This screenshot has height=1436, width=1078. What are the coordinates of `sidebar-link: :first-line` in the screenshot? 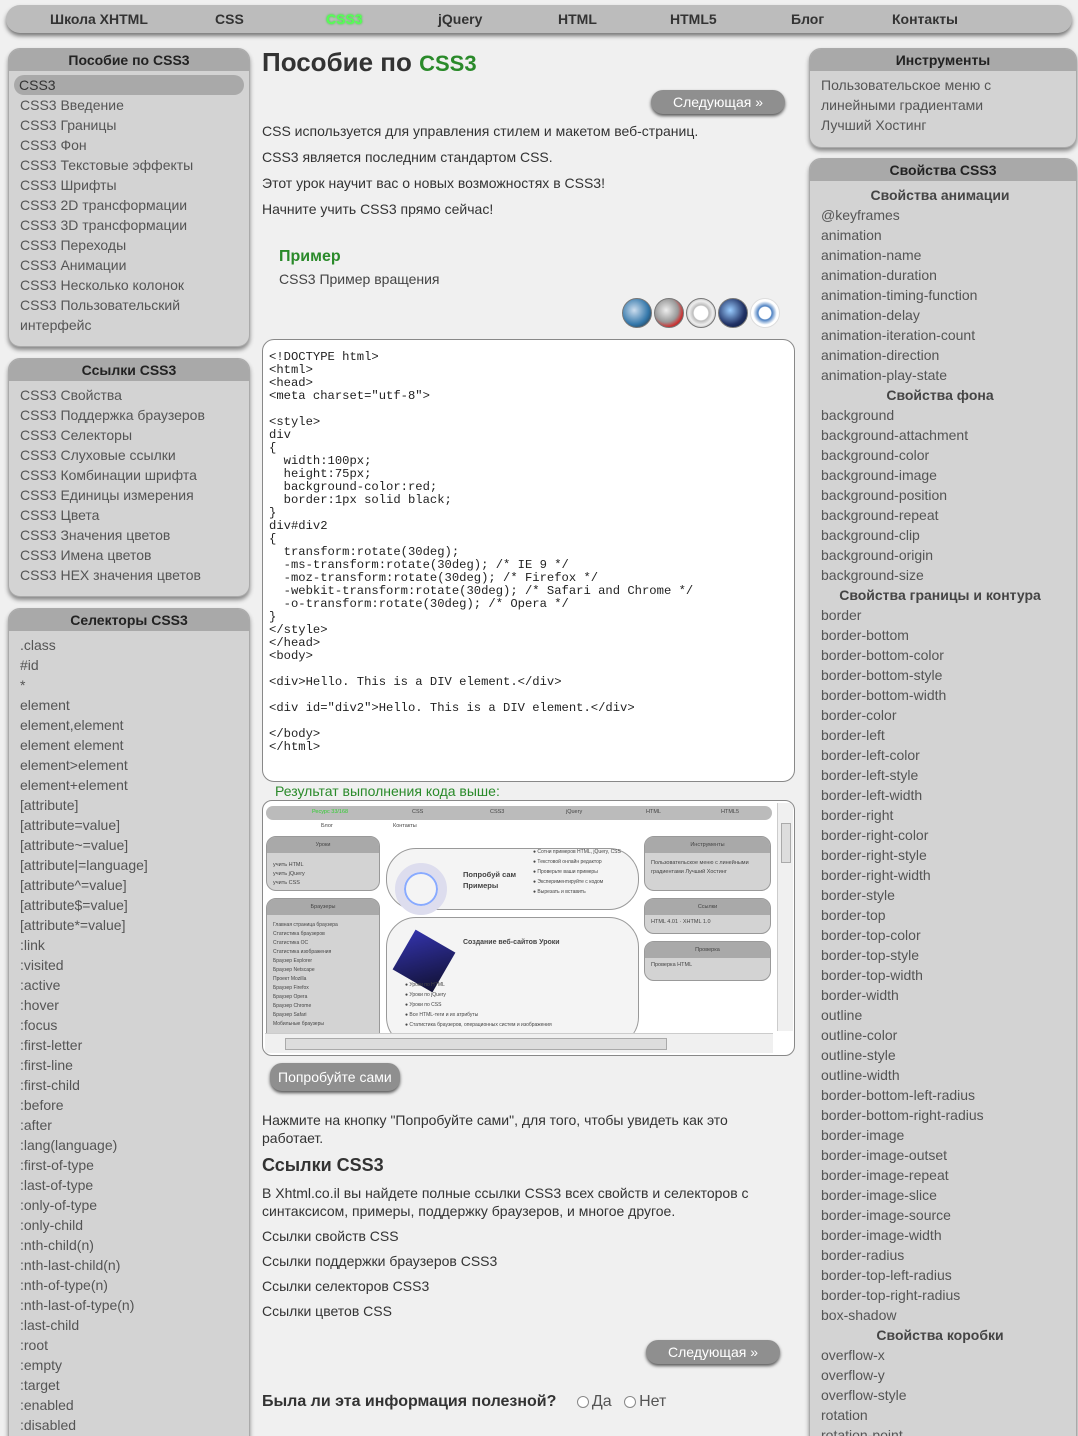 It's located at (129, 1065).